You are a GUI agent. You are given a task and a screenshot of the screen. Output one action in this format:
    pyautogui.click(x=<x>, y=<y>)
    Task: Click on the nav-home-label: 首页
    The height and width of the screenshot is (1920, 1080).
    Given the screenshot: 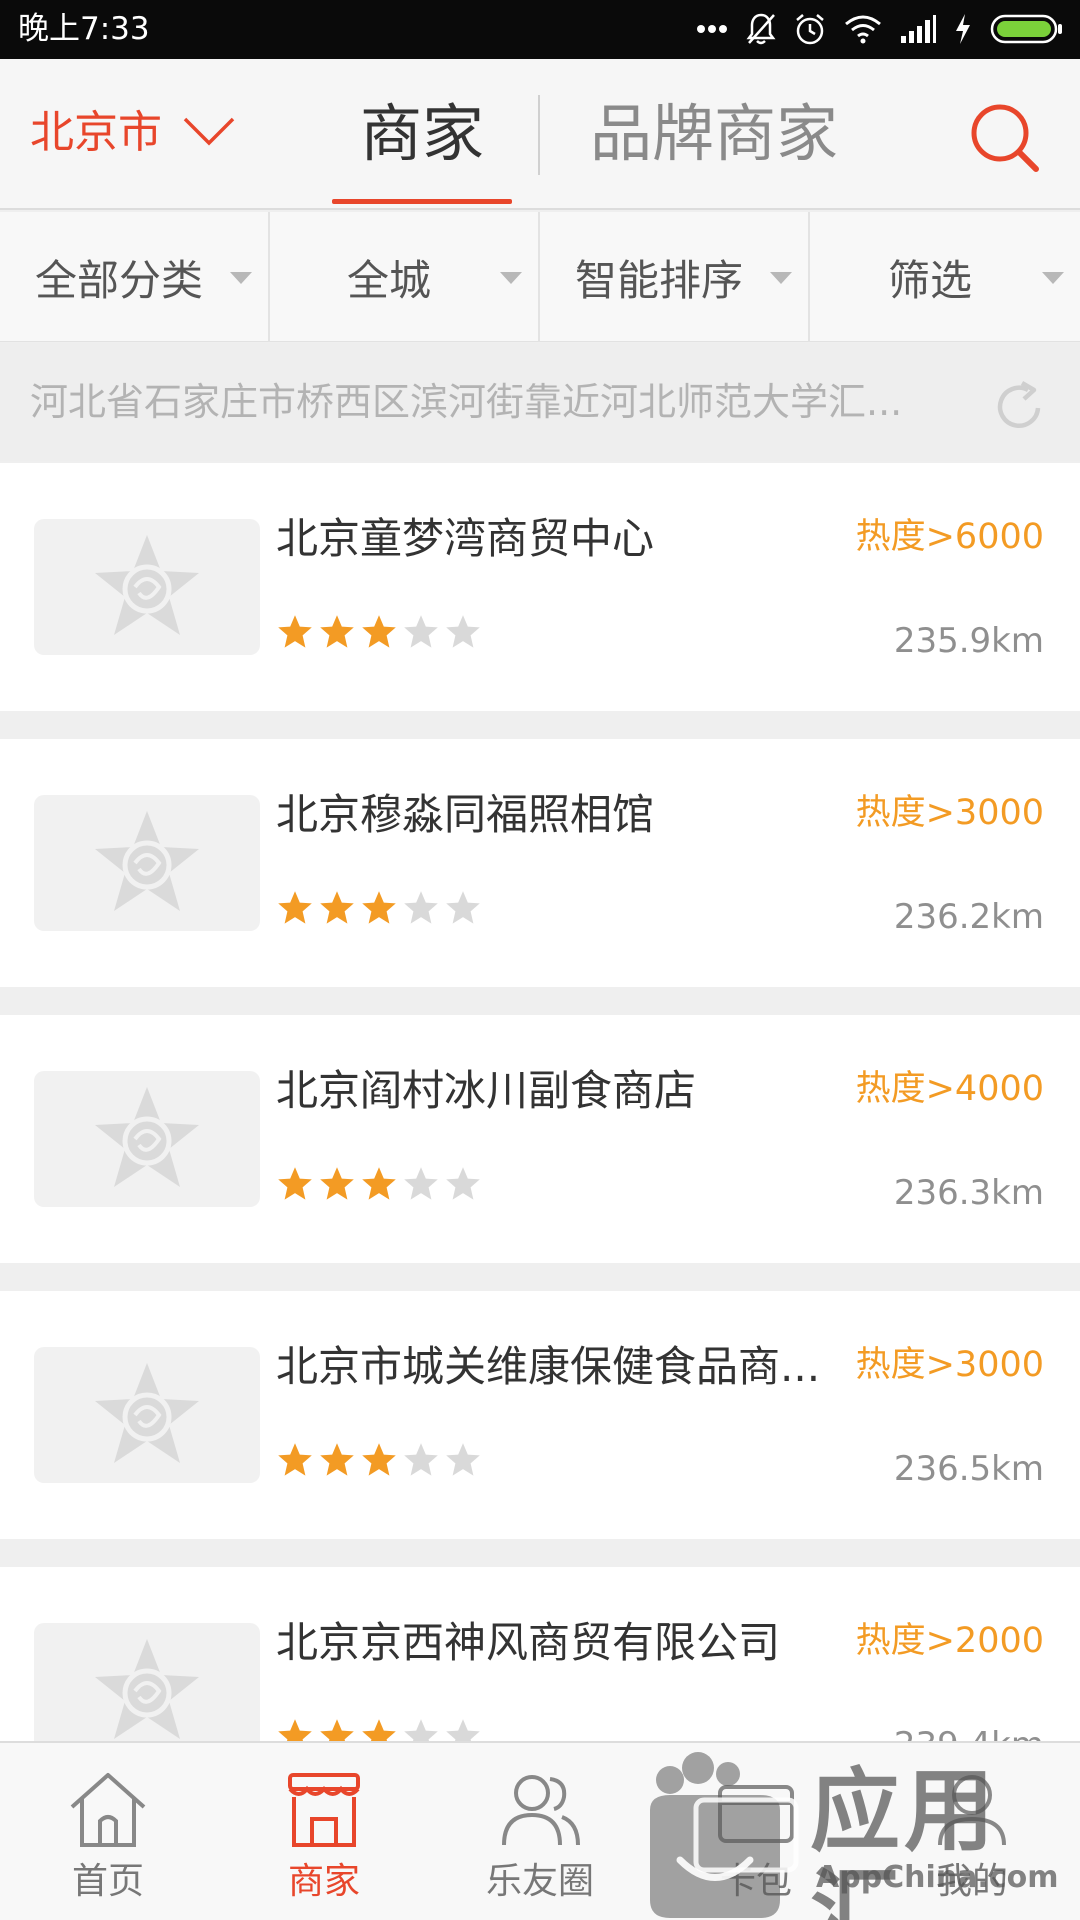 What is the action you would take?
    pyautogui.click(x=107, y=1881)
    